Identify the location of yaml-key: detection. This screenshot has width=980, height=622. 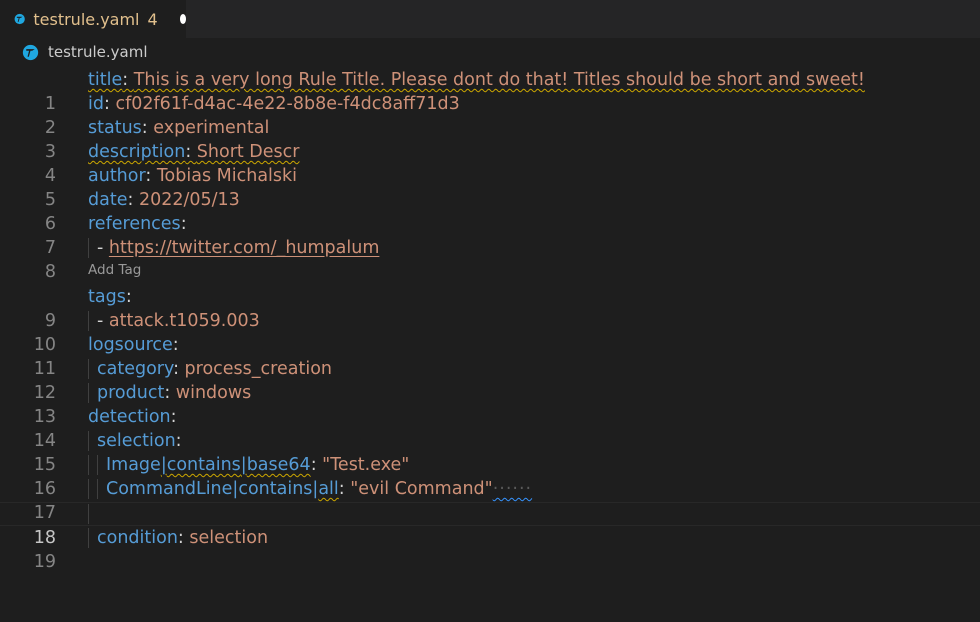
(129, 417).